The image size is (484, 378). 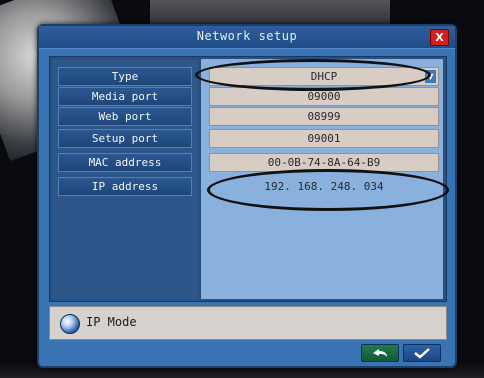 What do you see at coordinates (125, 138) in the screenshot?
I see `setup-port-label: Setup port` at bounding box center [125, 138].